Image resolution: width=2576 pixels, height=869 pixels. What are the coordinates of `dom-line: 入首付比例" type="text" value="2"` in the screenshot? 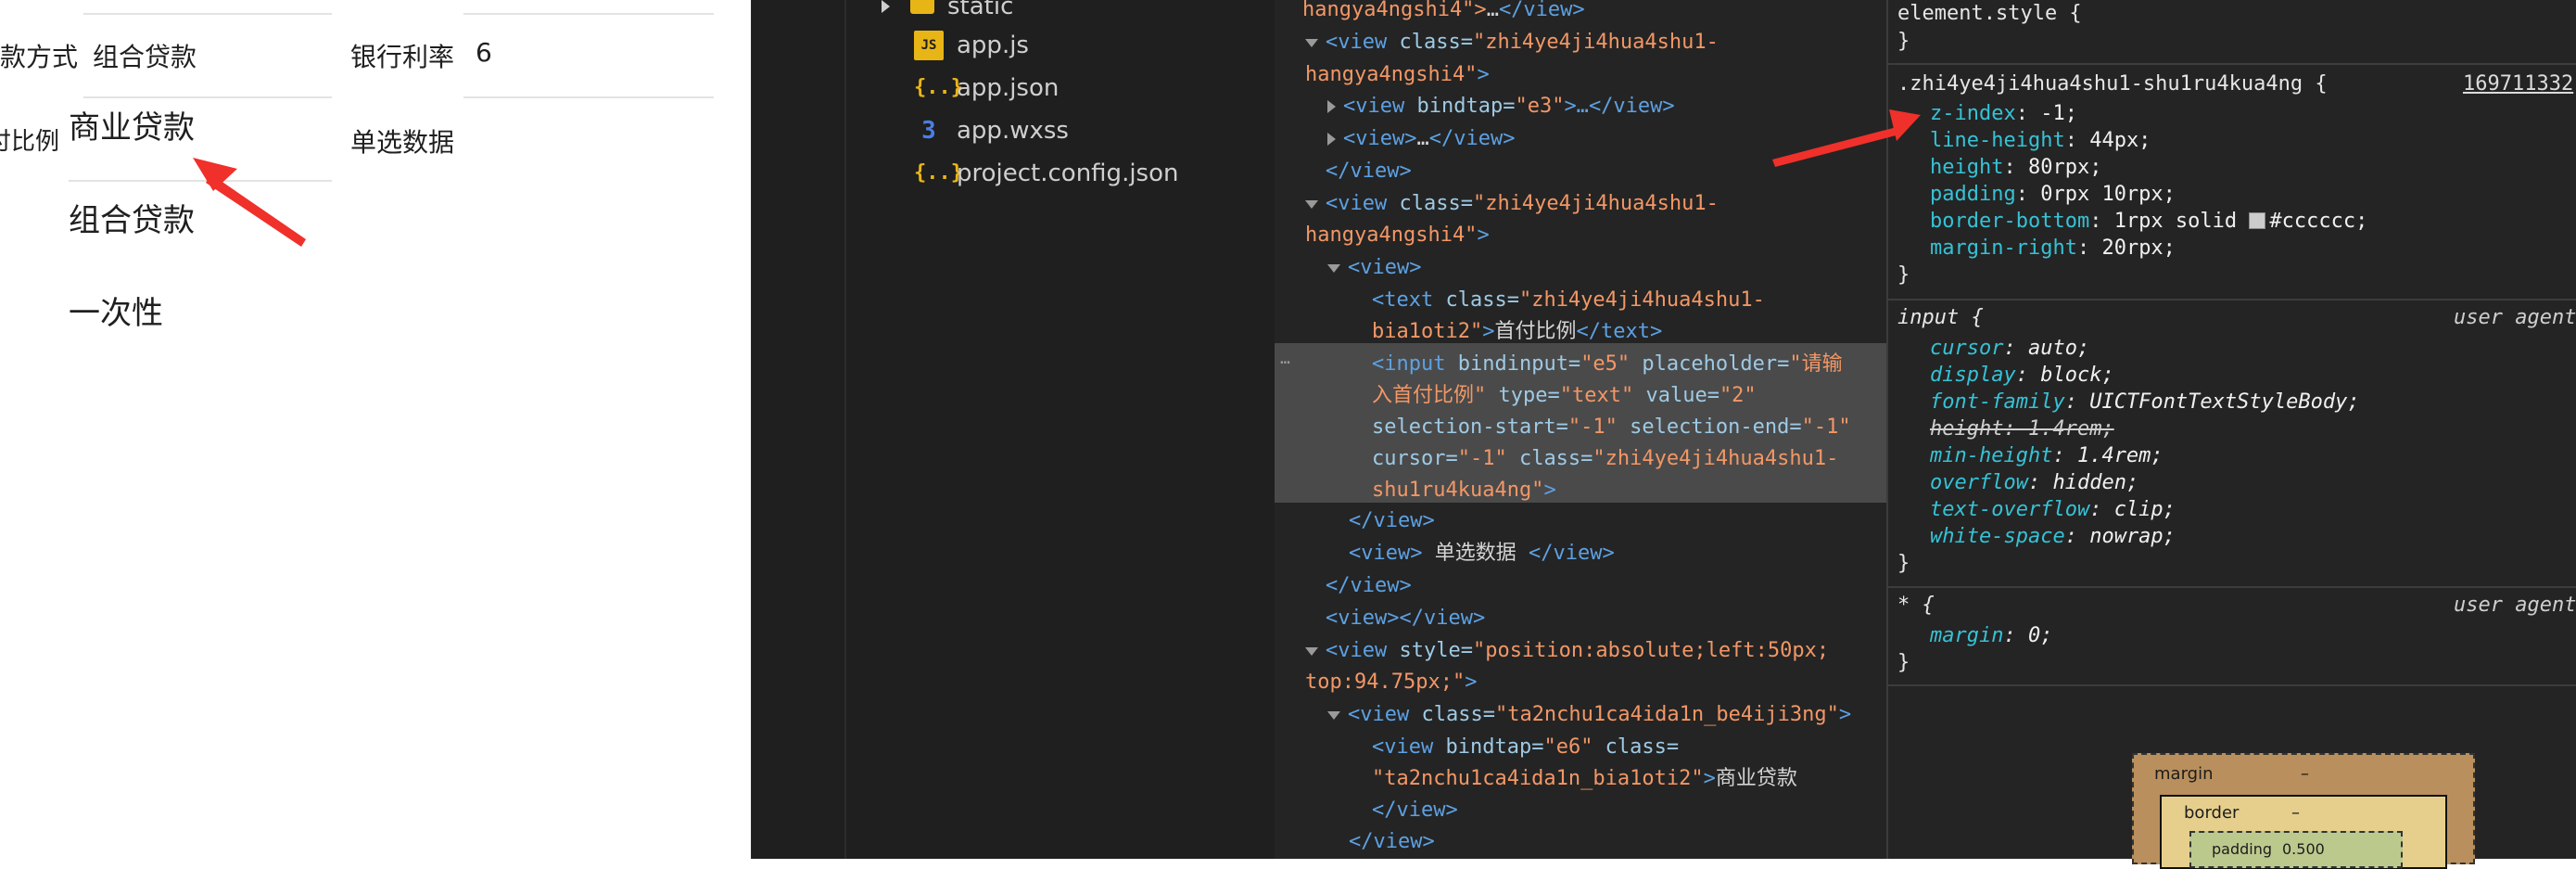 It's located at (1629, 395).